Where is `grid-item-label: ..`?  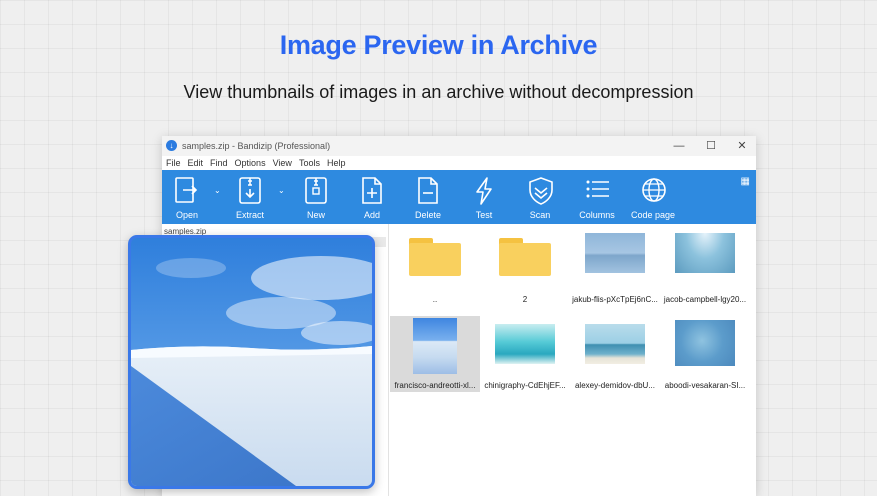 grid-item-label: .. is located at coordinates (435, 299).